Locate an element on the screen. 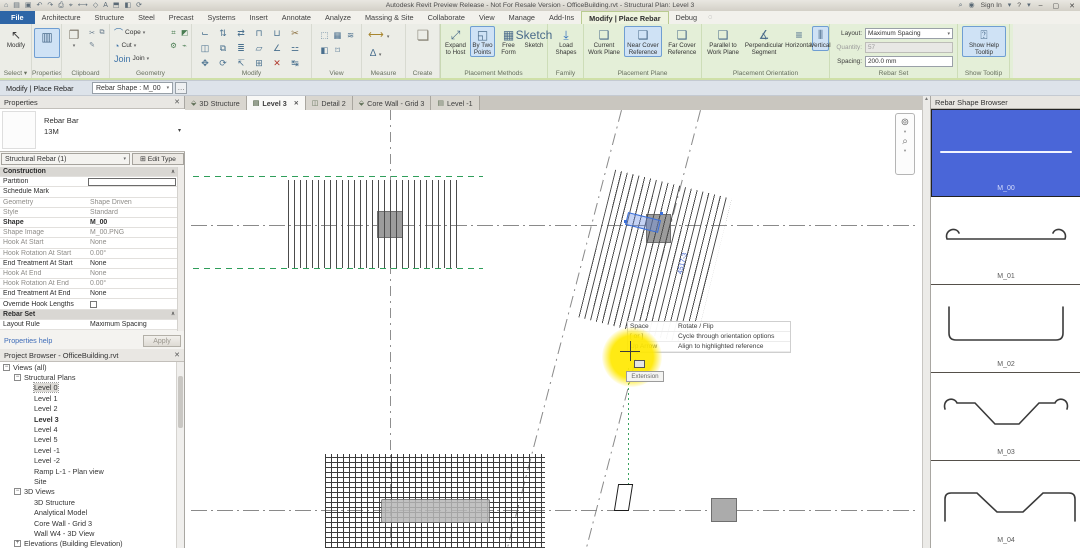  extend-icon: ⊓ is located at coordinates (259, 33).